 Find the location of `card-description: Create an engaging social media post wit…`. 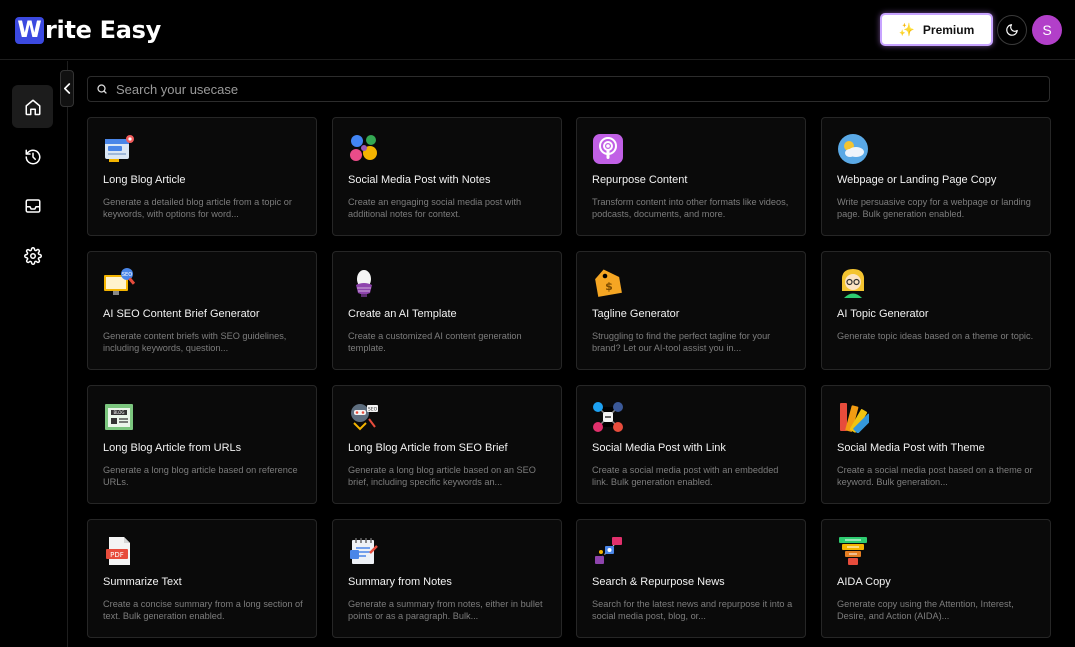

card-description: Create an engaging social media post wit… is located at coordinates (435, 208).